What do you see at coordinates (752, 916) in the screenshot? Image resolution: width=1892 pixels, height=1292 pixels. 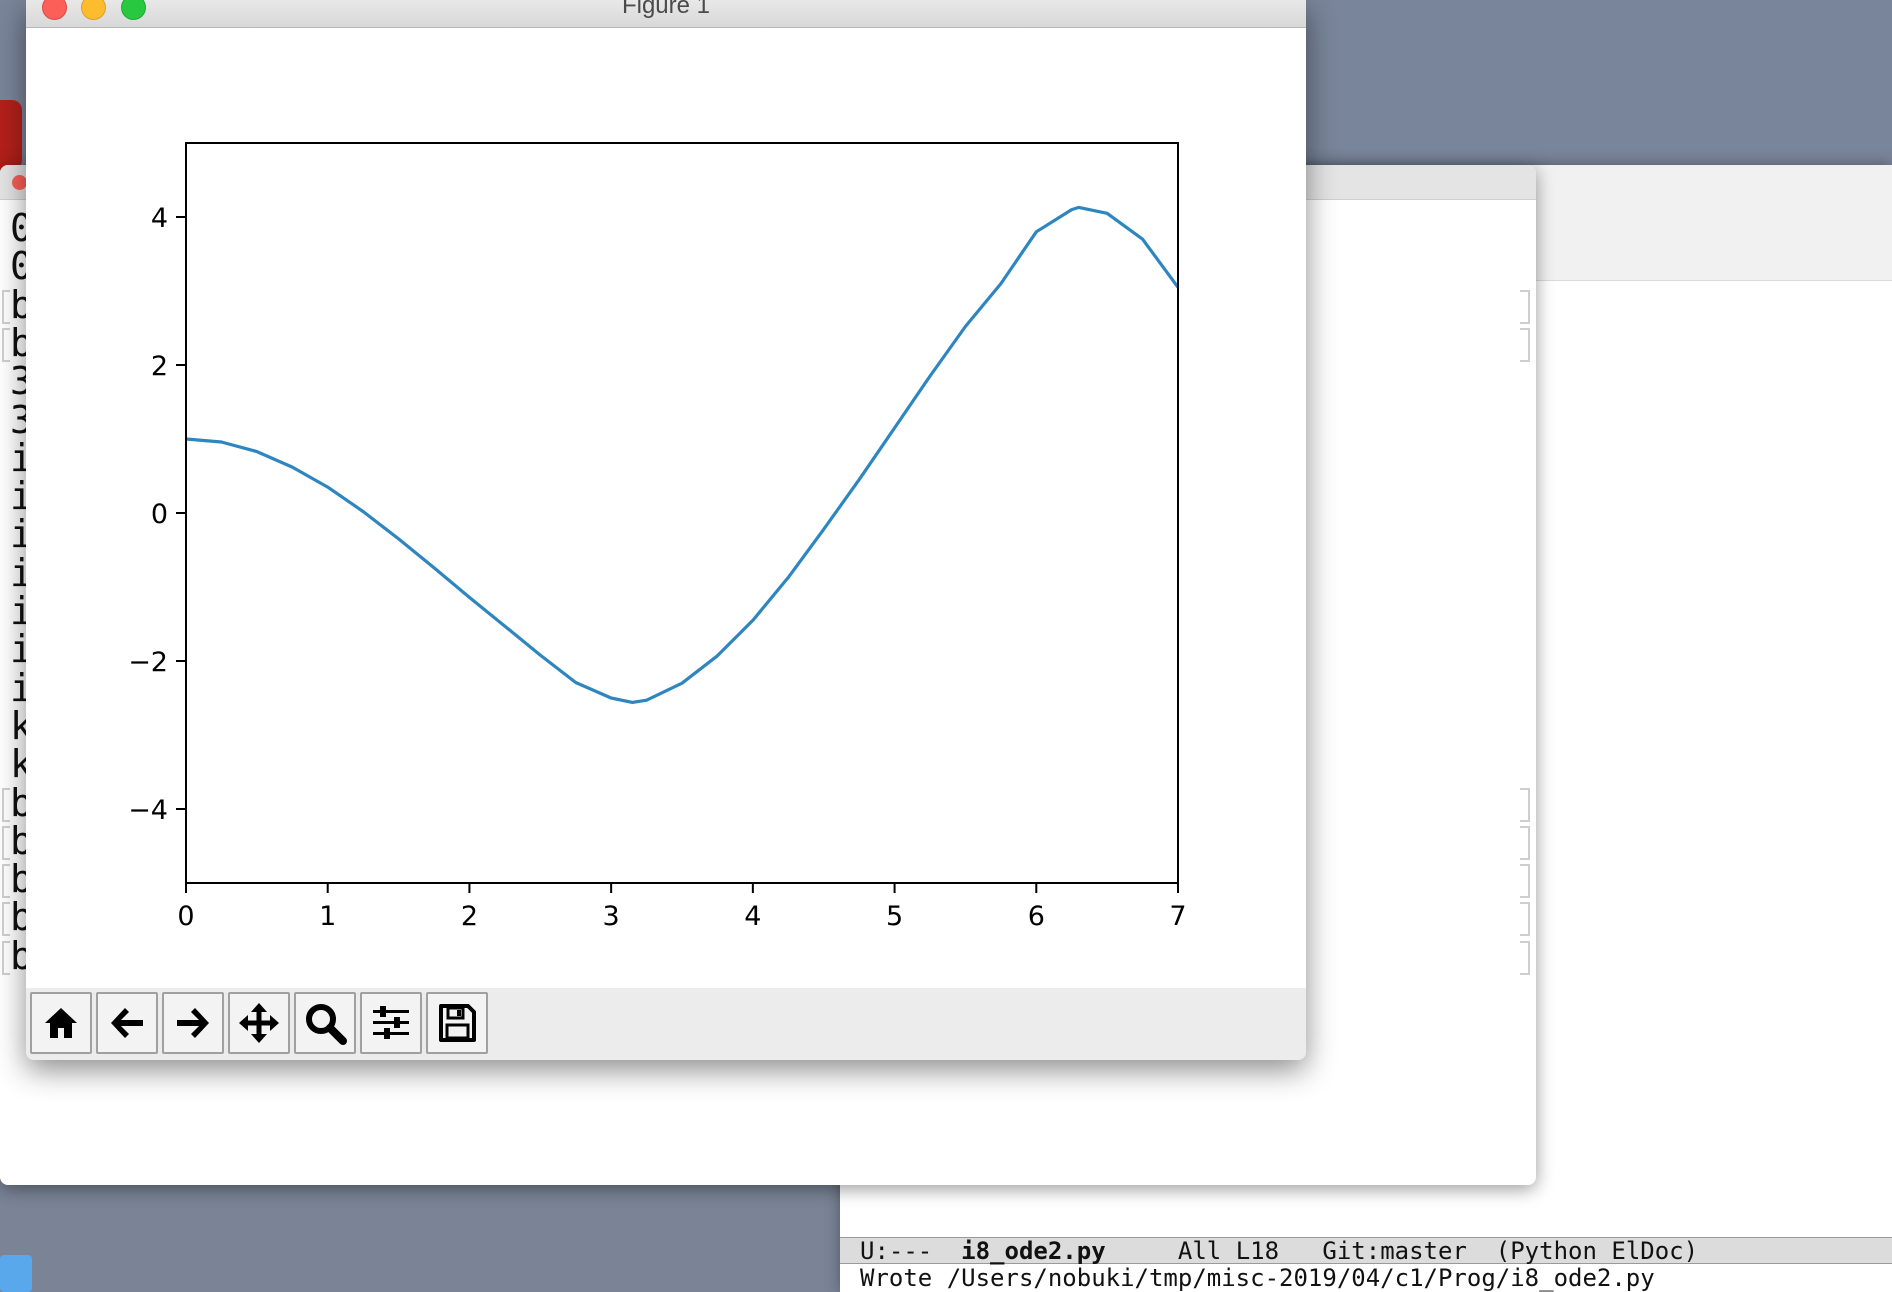 I see `x-tick-label: 4` at bounding box center [752, 916].